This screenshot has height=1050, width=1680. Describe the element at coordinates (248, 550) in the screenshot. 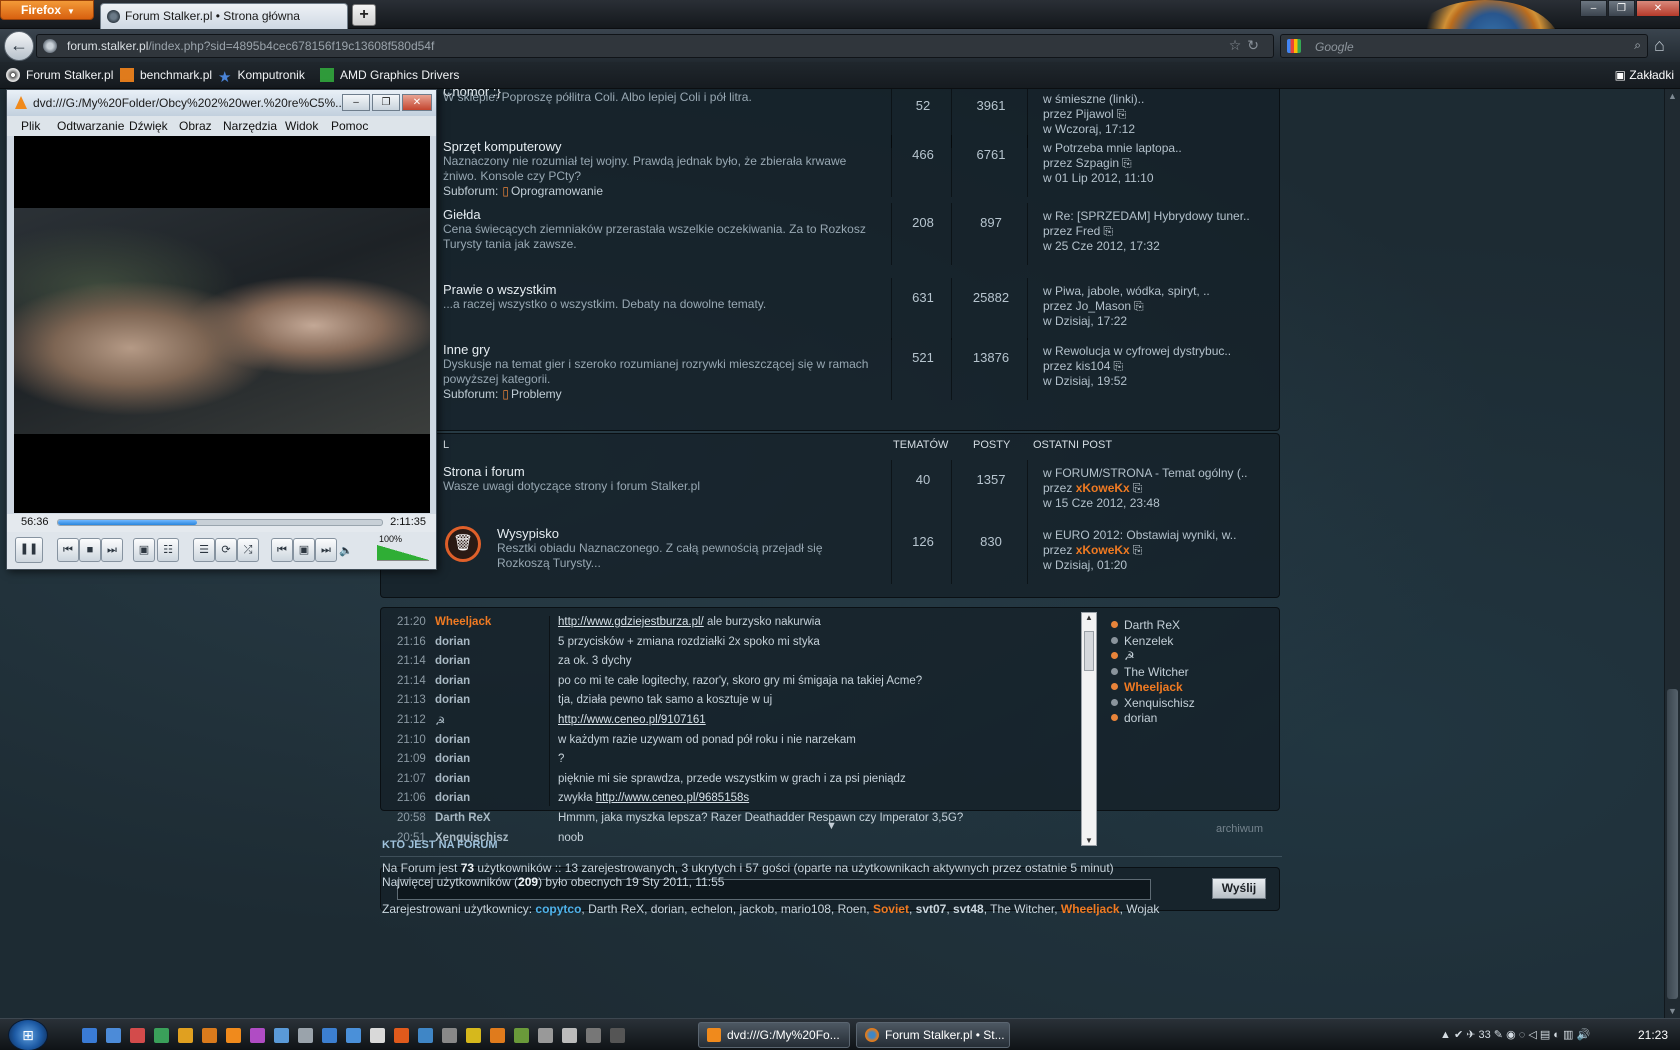

I see `shuffle-button: ⤮` at that location.